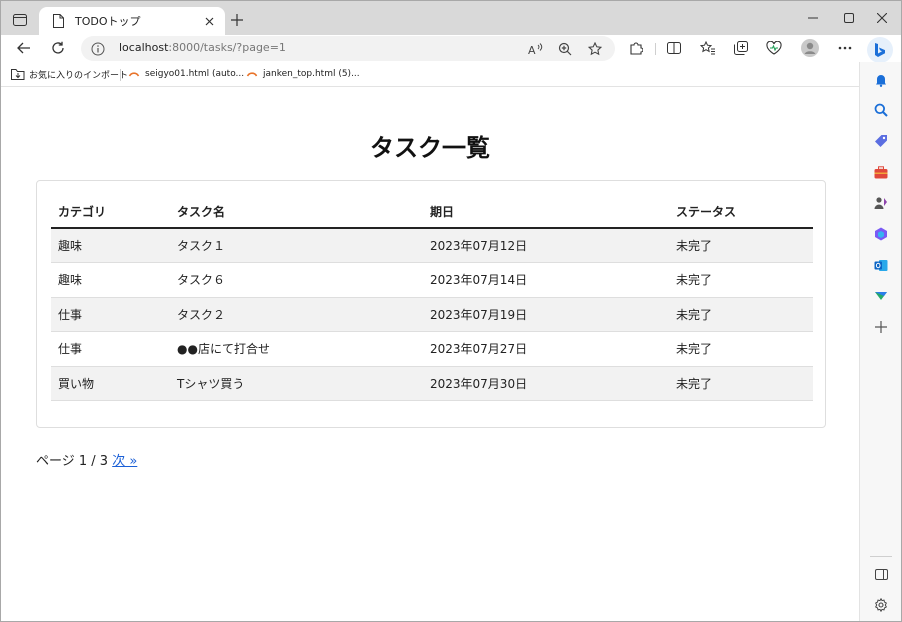 This screenshot has width=902, height=622. Describe the element at coordinates (636, 48) in the screenshot. I see `extensions-icon` at that location.